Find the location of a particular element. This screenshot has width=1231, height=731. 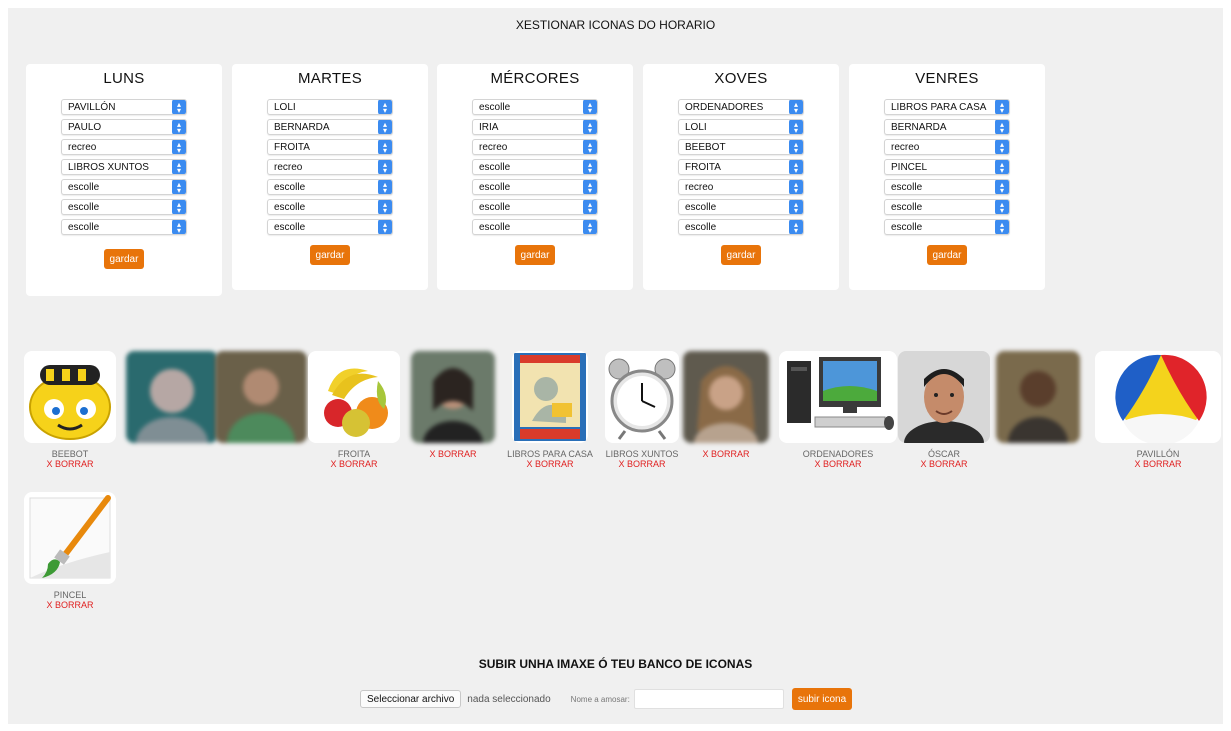

slot-value: LOLI is located at coordinates (285, 107).